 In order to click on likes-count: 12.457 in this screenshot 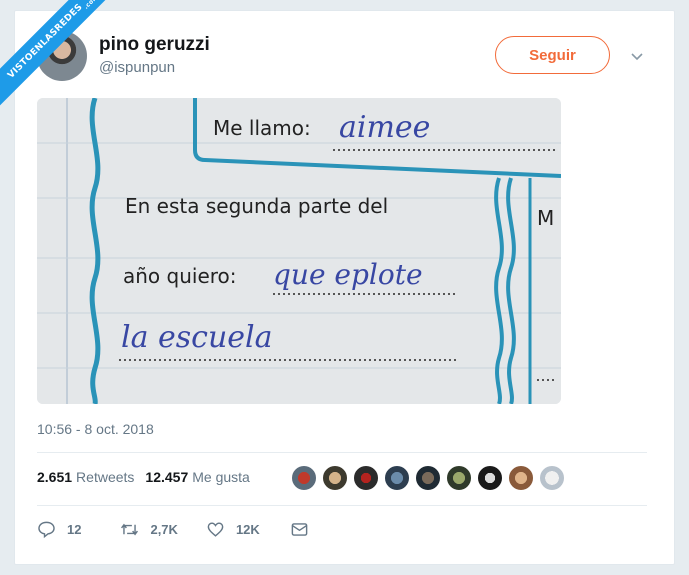, I will do `click(167, 477)`.